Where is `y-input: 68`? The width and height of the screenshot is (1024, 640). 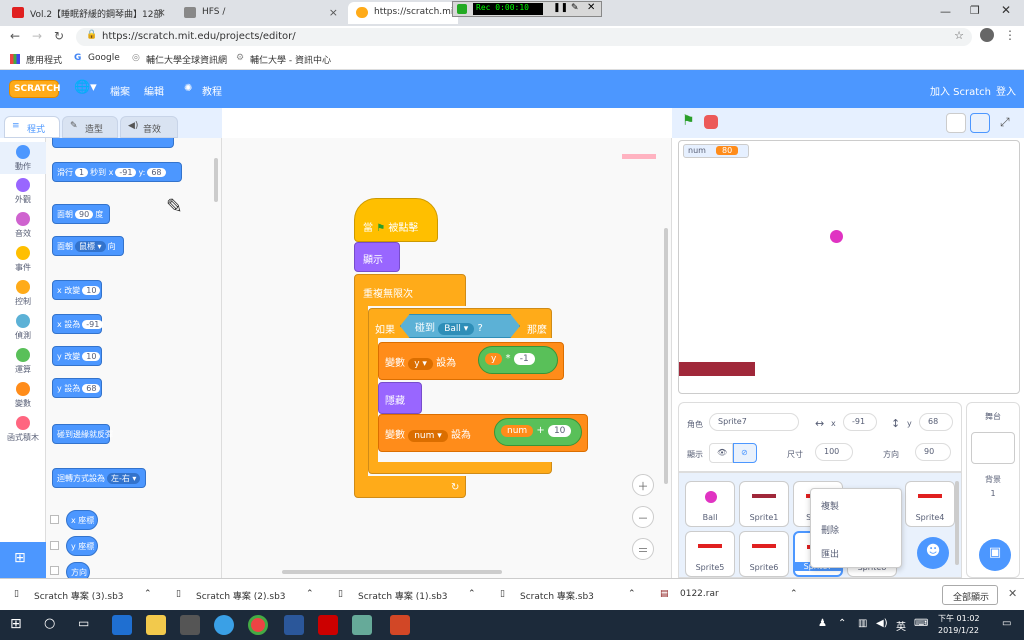 y-input: 68 is located at coordinates (936, 422).